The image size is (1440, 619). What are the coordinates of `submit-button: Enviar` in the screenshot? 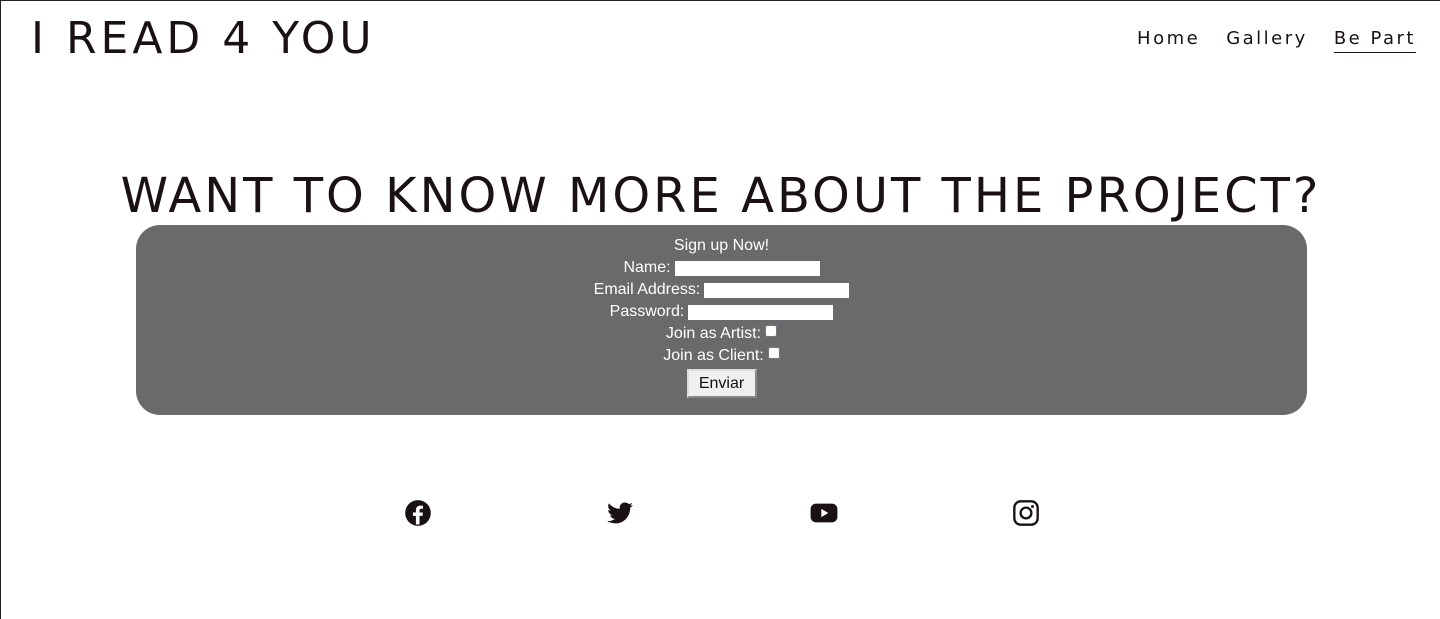 It's located at (721, 383).